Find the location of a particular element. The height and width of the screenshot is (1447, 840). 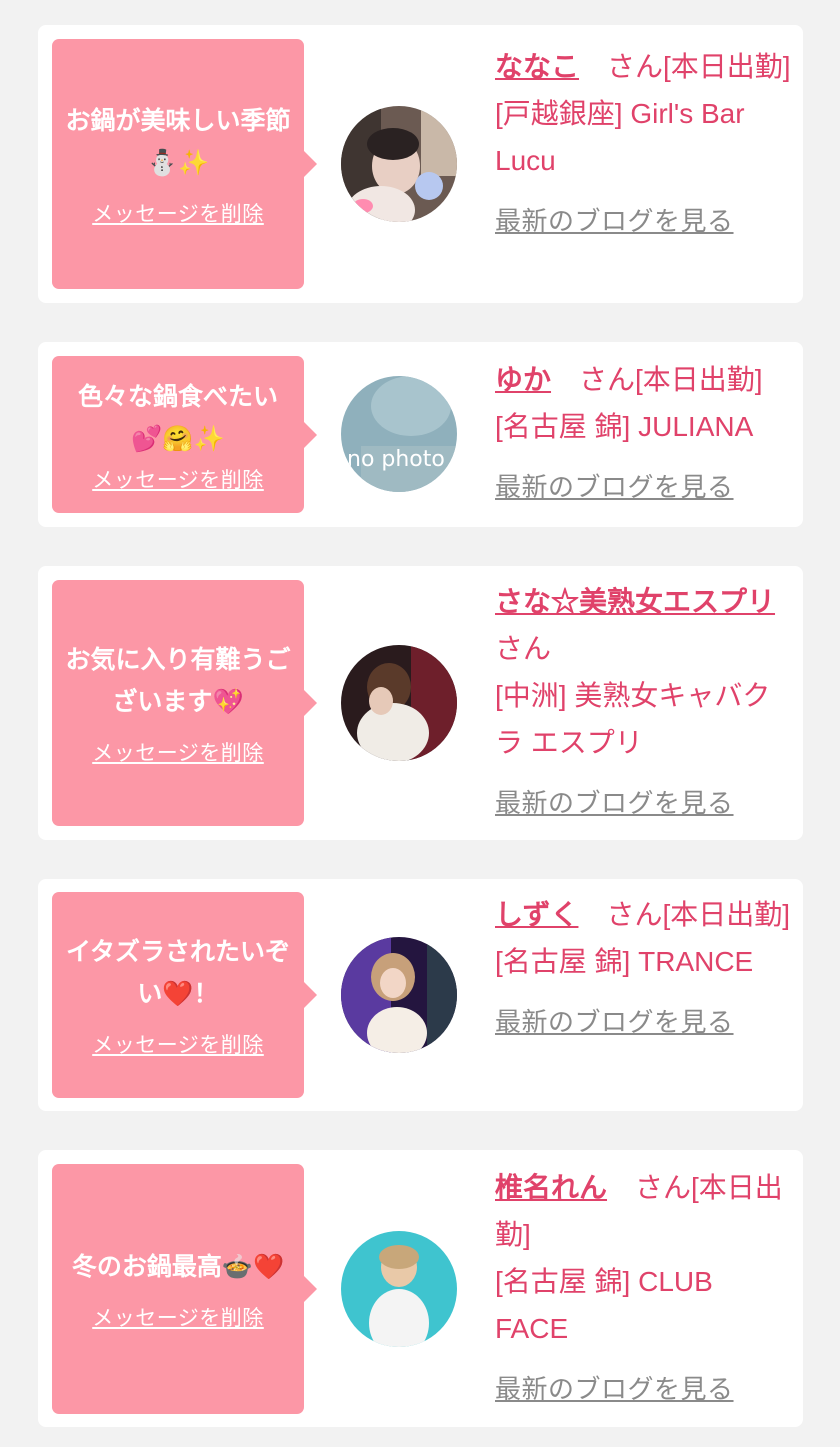

cast-name-link: ゆか is located at coordinates (523, 379).